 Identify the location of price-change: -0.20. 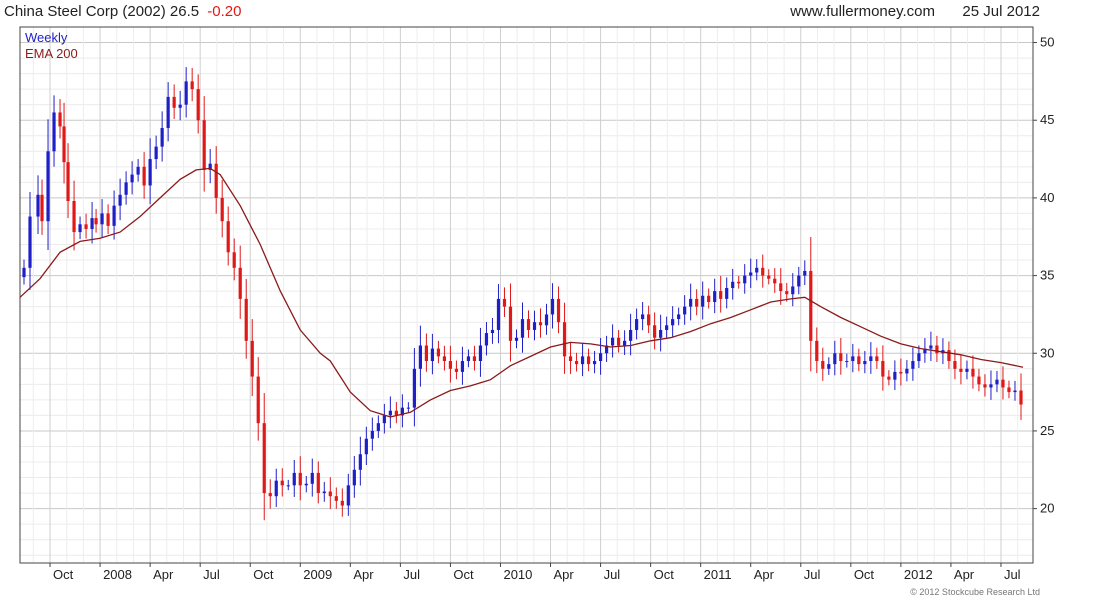
(224, 11).